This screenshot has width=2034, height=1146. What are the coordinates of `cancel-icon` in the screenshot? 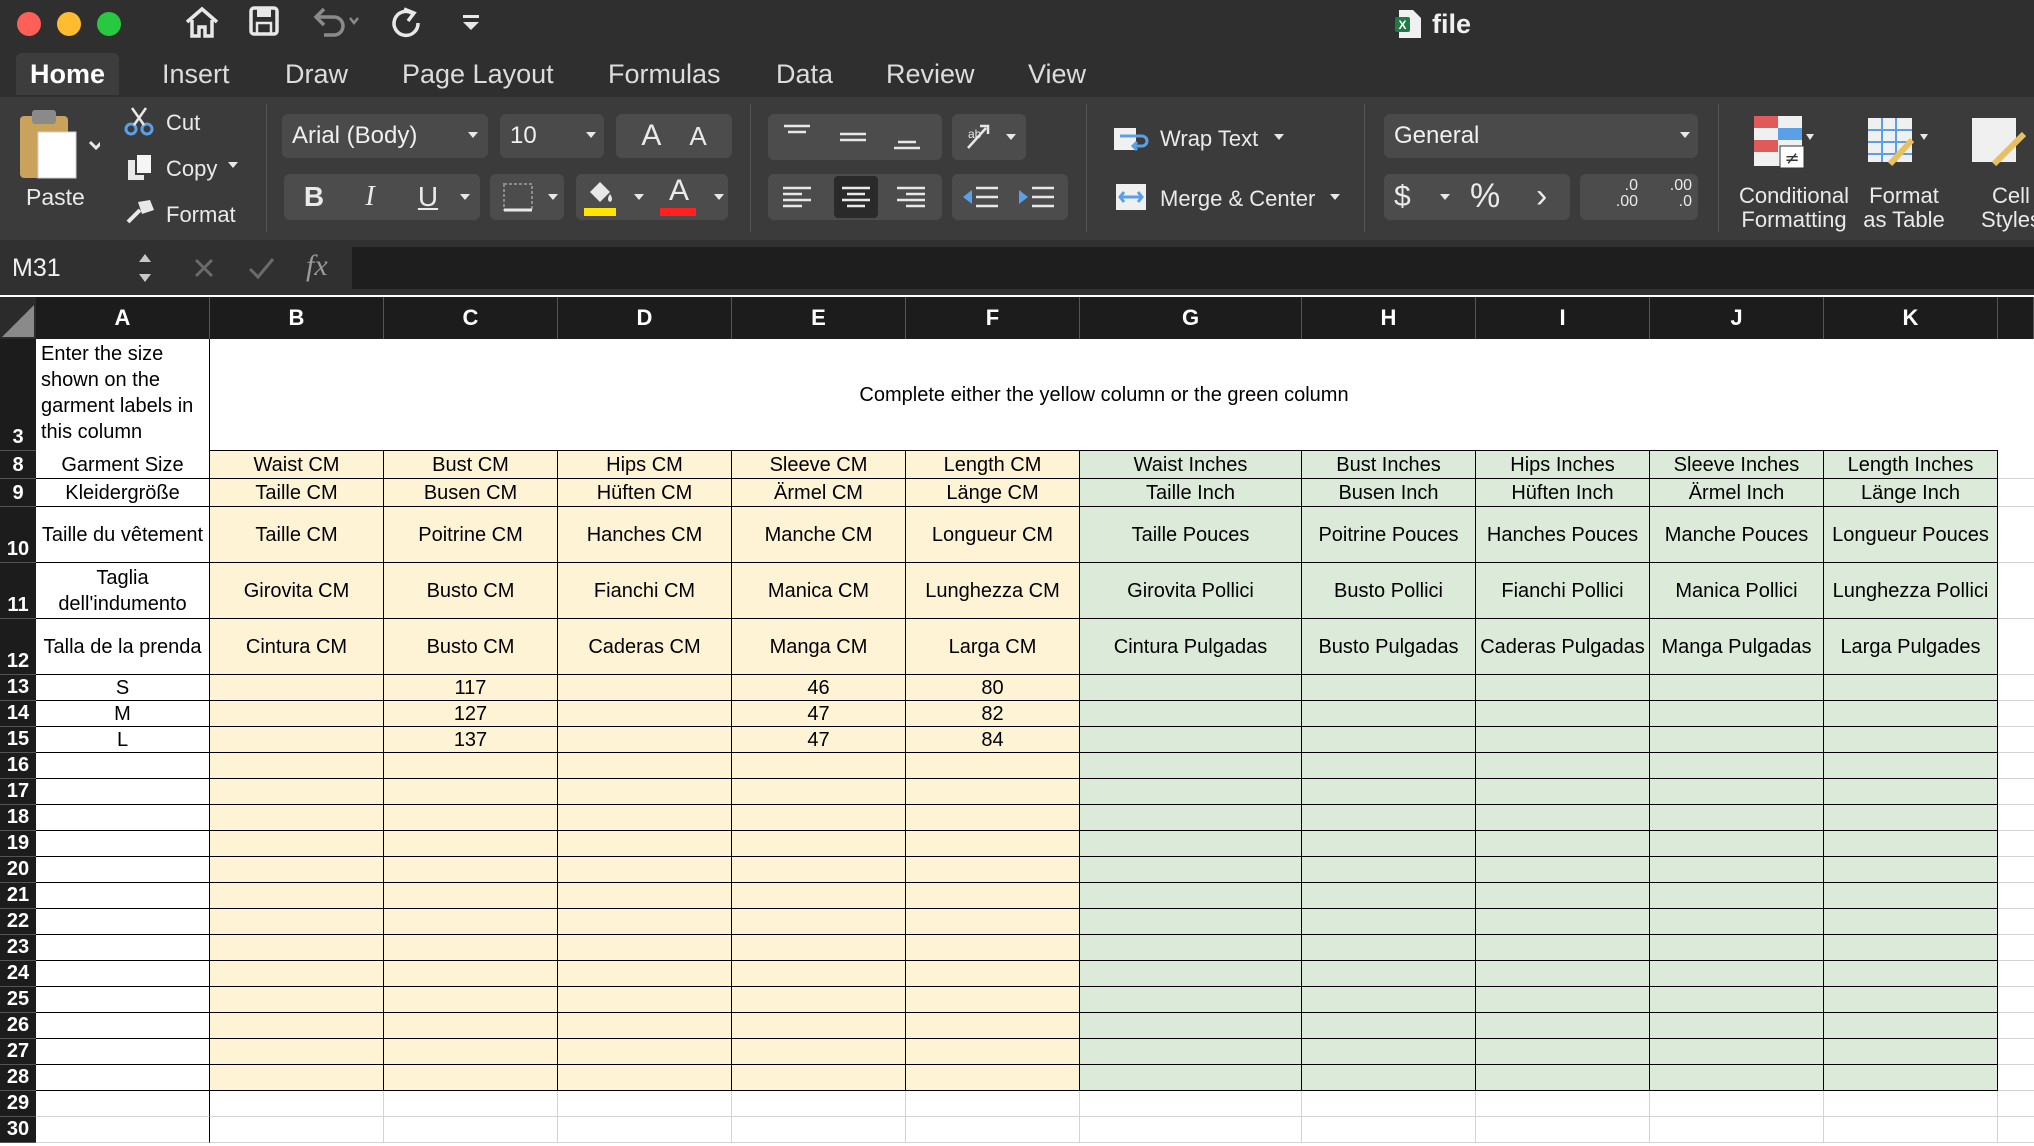 It's located at (204, 270).